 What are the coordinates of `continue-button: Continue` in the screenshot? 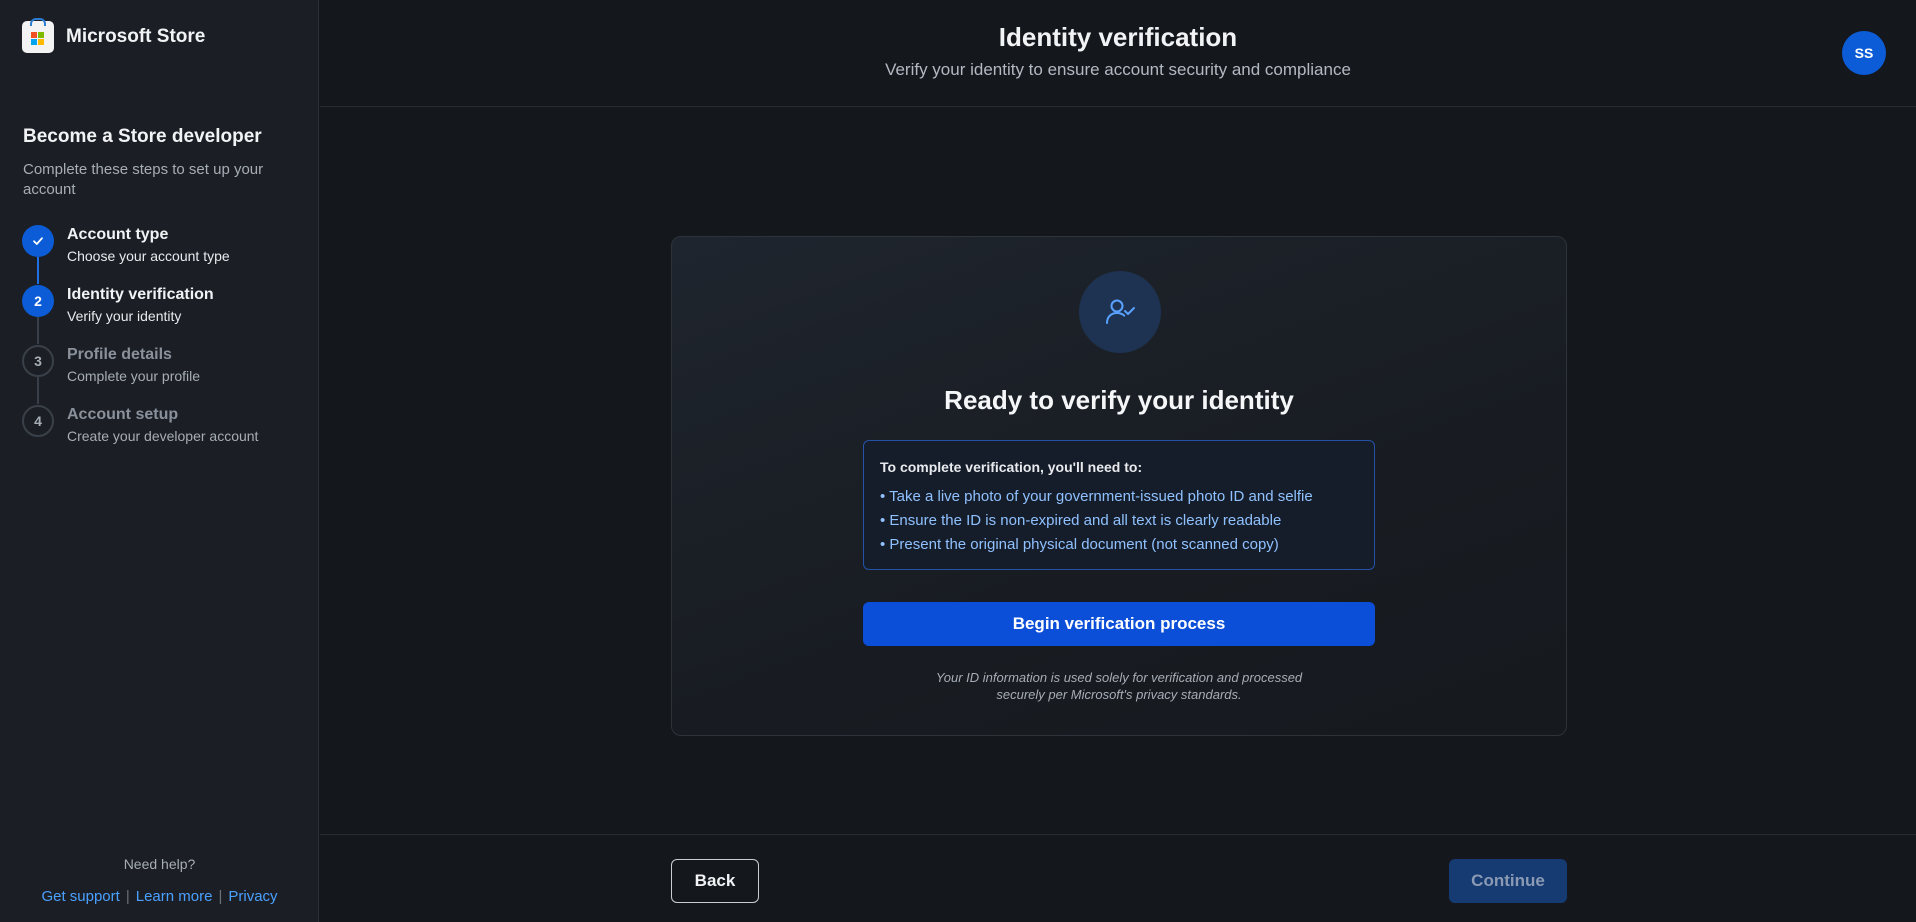 It's located at (1508, 881).